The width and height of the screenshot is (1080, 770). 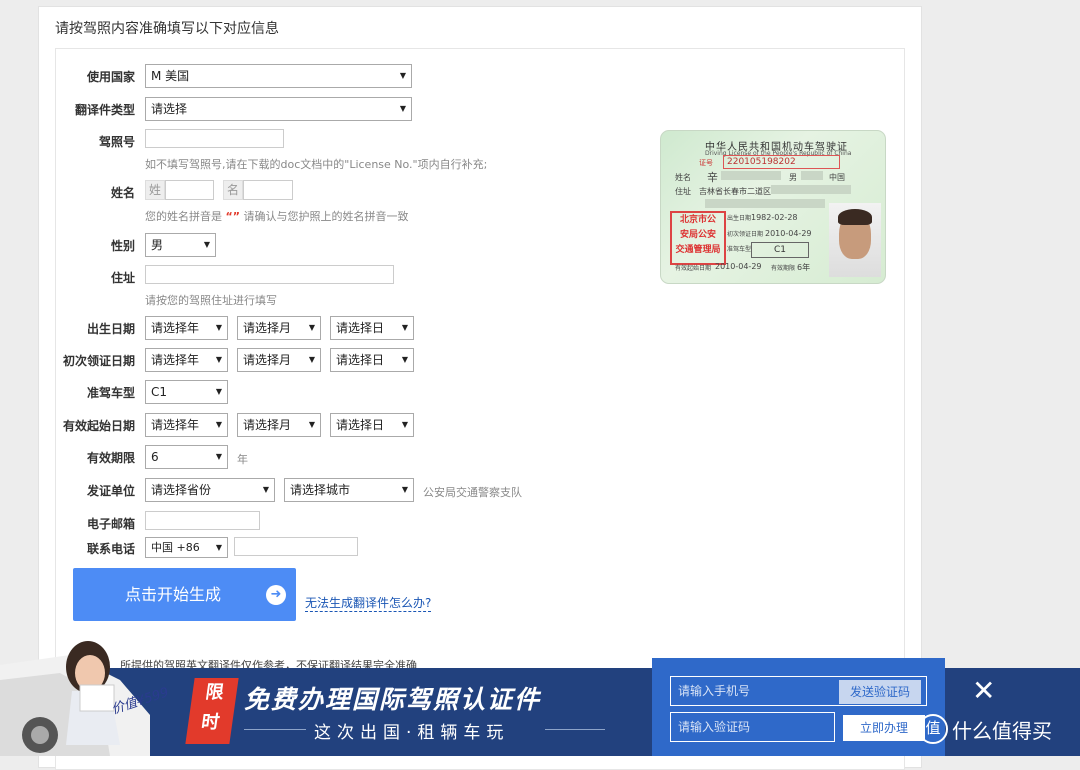 I want to click on blurred-field, so click(x=812, y=175).